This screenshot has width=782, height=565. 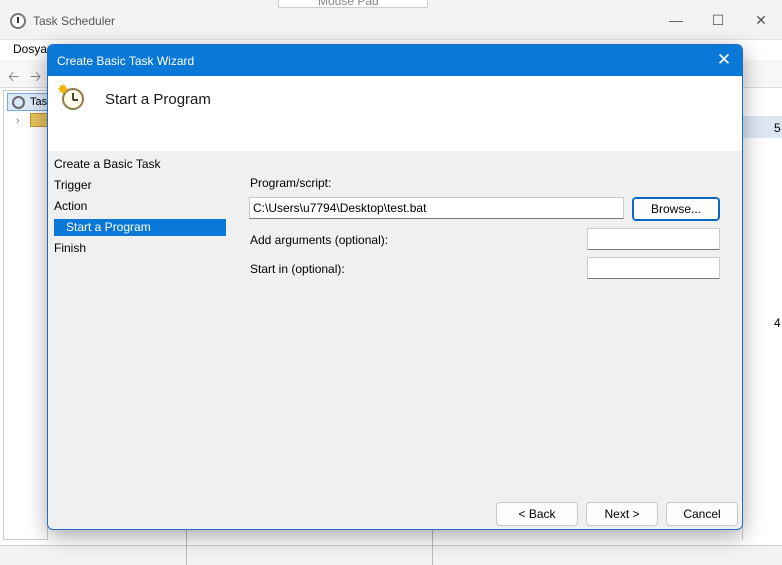 I want to click on arguments-label: Add arguments (optional):, so click(x=319, y=240).